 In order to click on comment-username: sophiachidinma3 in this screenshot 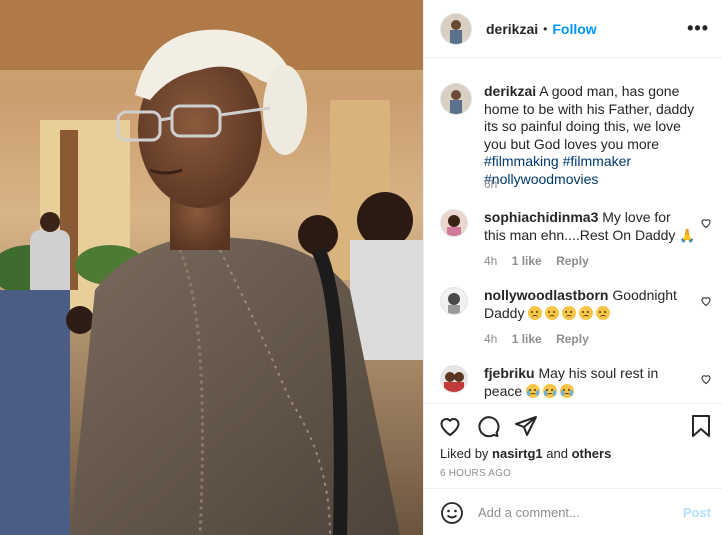, I will do `click(541, 217)`.